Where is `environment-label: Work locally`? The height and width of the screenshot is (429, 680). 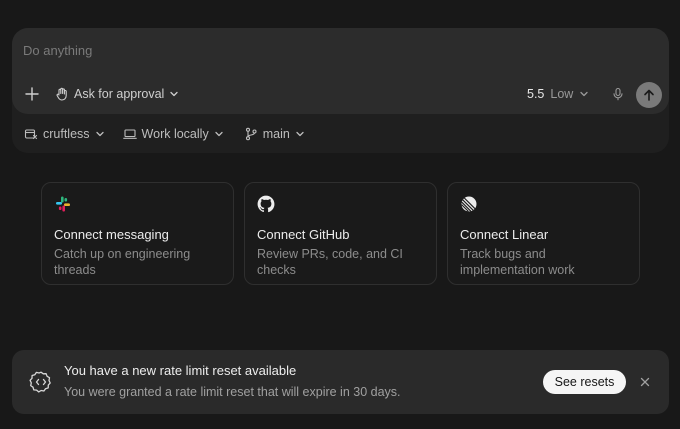 environment-label: Work locally is located at coordinates (175, 134).